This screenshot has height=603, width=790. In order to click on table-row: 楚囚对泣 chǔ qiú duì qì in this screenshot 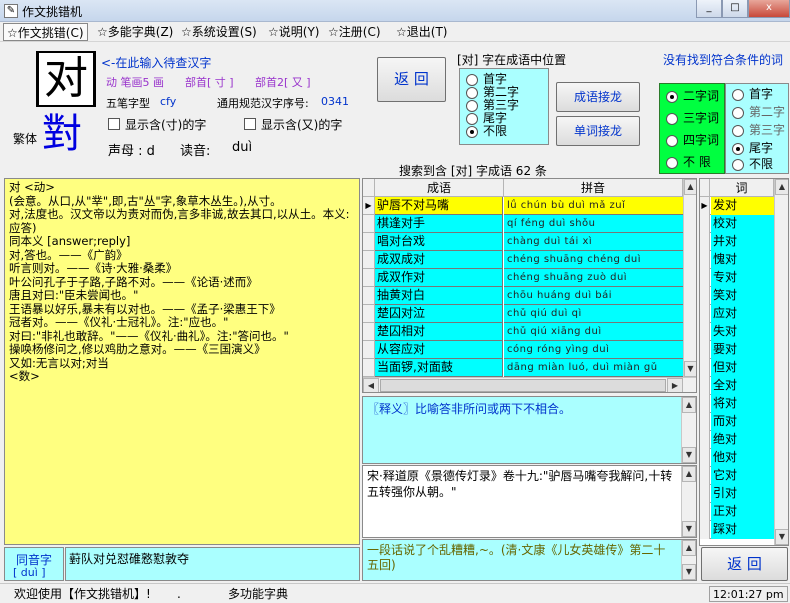, I will do `click(523, 314)`.